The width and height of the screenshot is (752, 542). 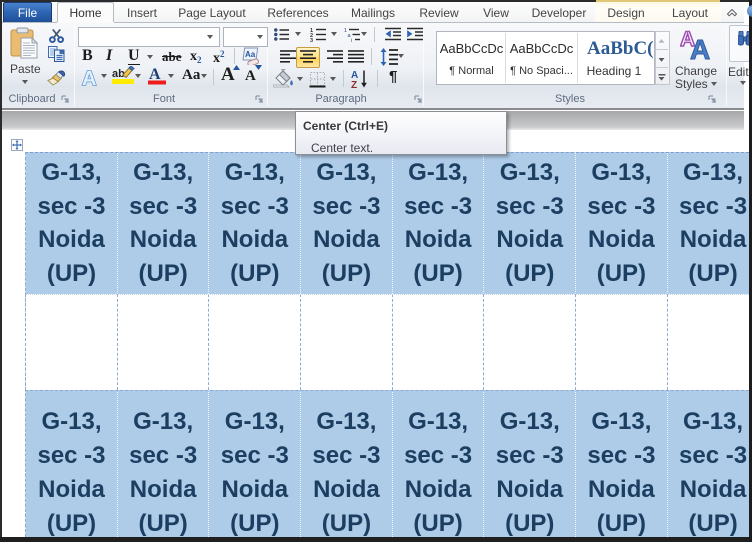 What do you see at coordinates (250, 54) in the screenshot?
I see `svg-text: Aa` at bounding box center [250, 54].